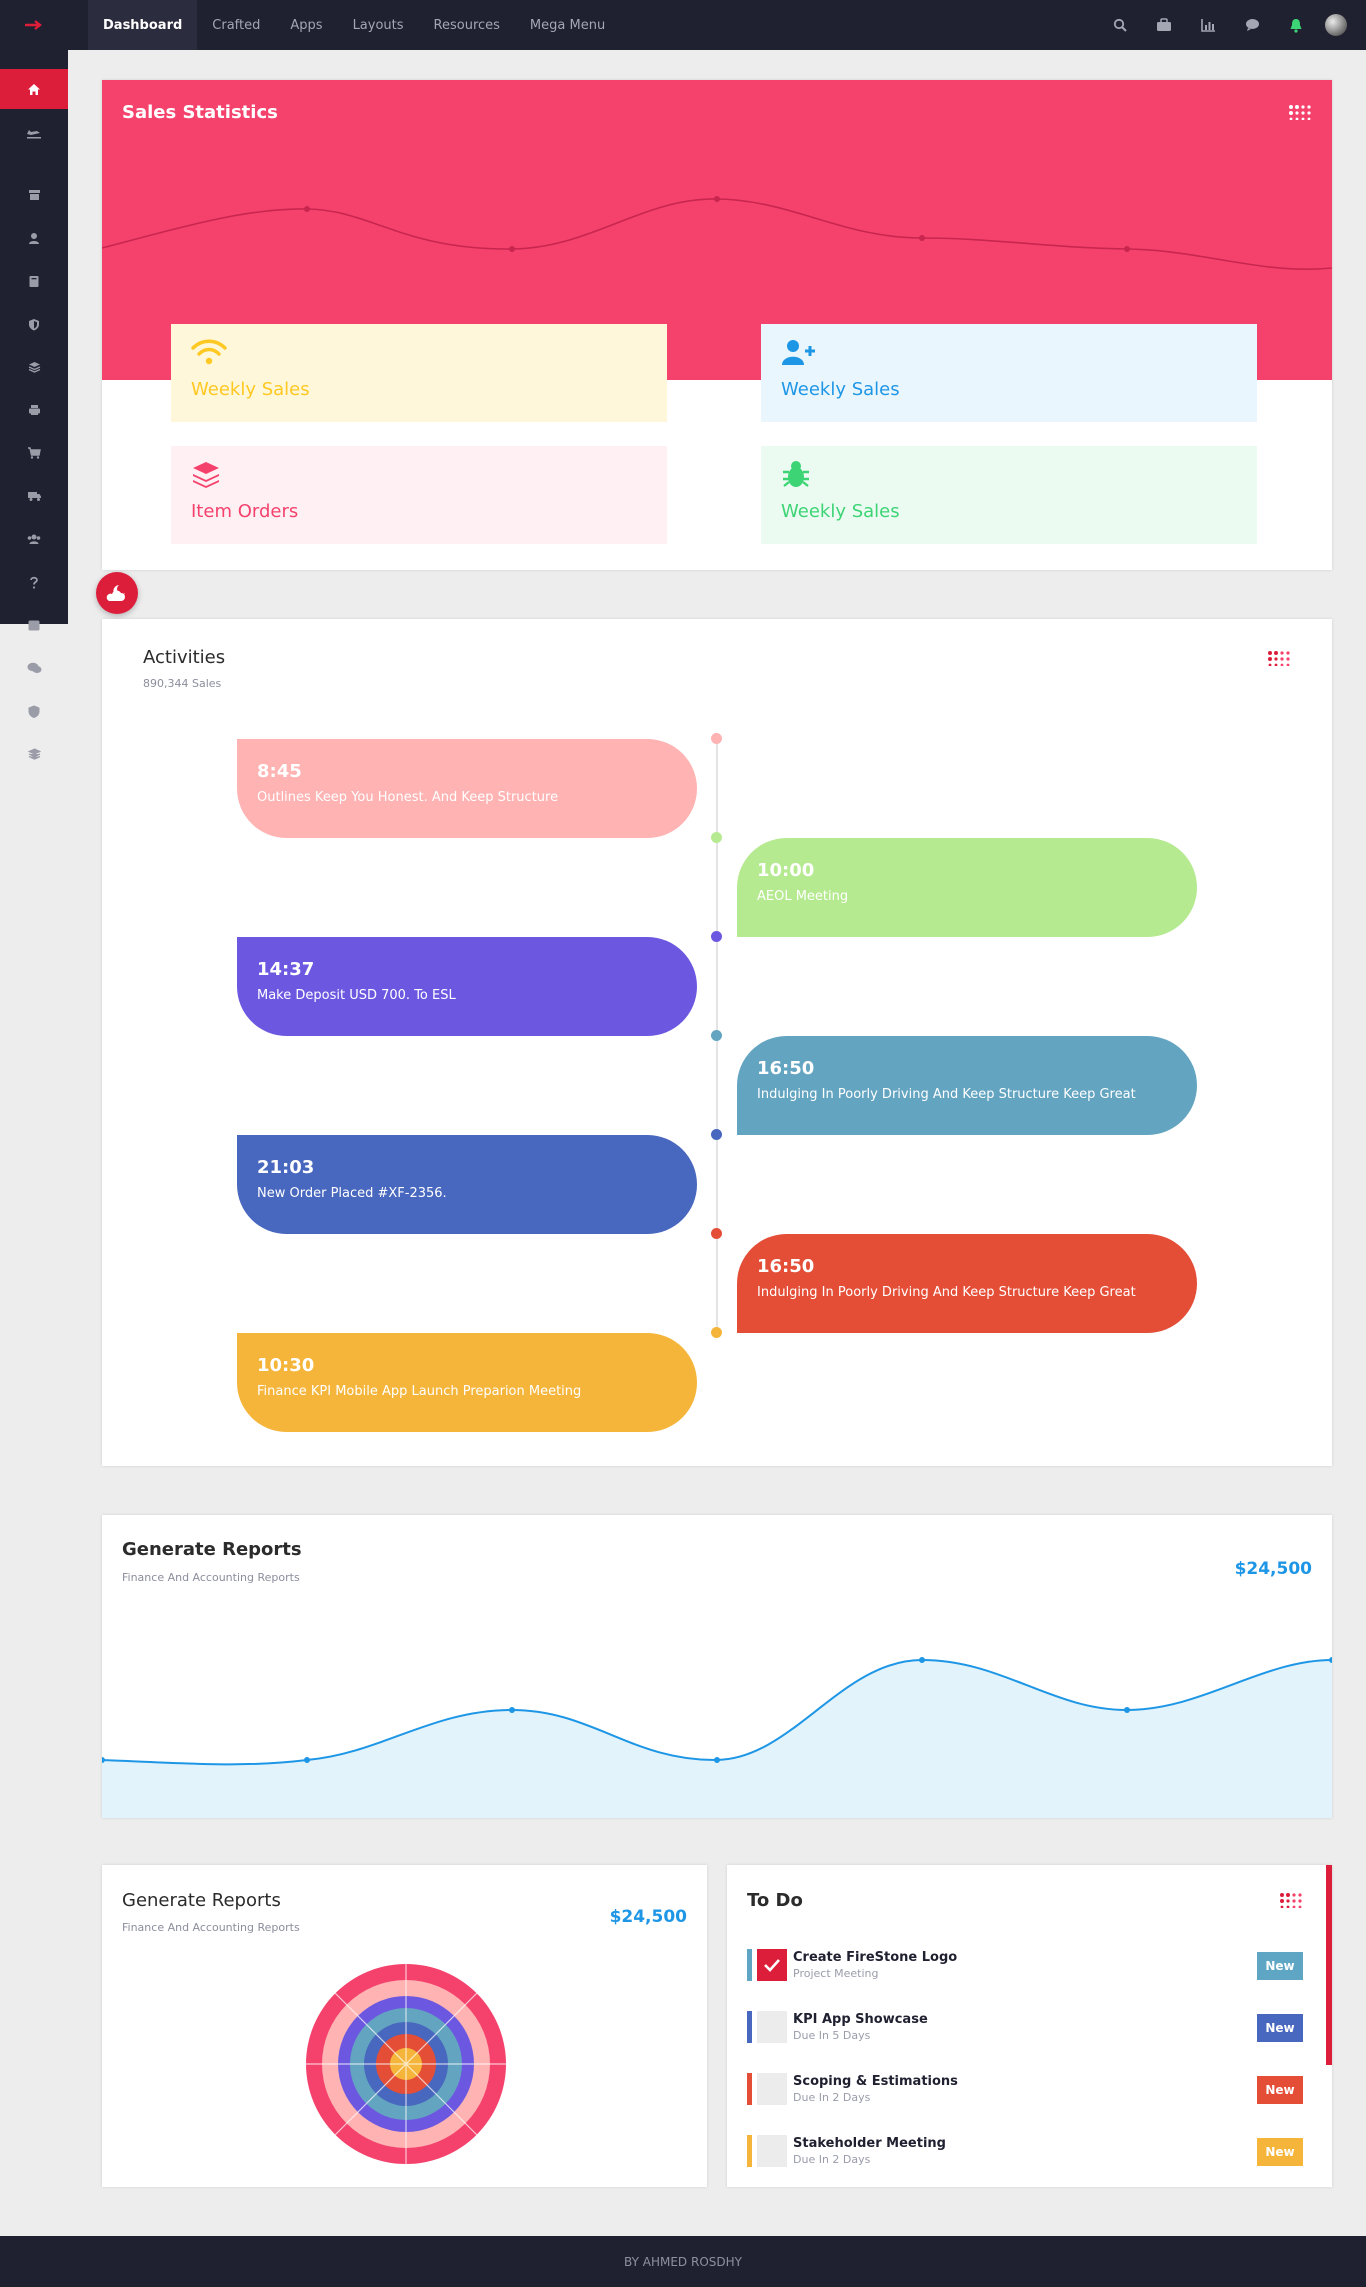  What do you see at coordinates (967, 887) in the screenshot?
I see `timeline-item: 10:00 AEOL Meeting` at bounding box center [967, 887].